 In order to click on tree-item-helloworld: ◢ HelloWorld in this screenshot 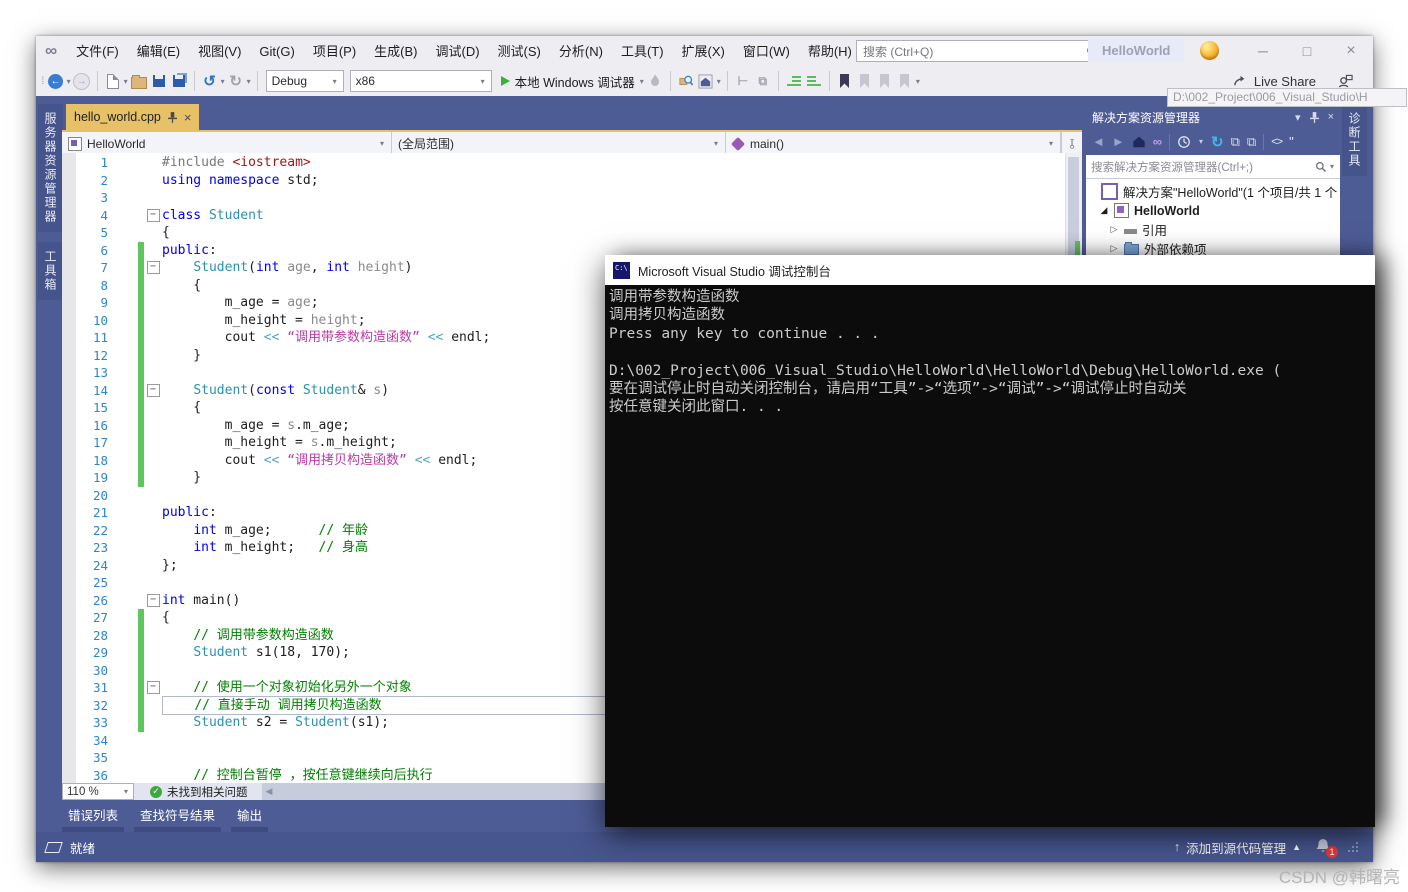, I will do `click(1213, 210)`.